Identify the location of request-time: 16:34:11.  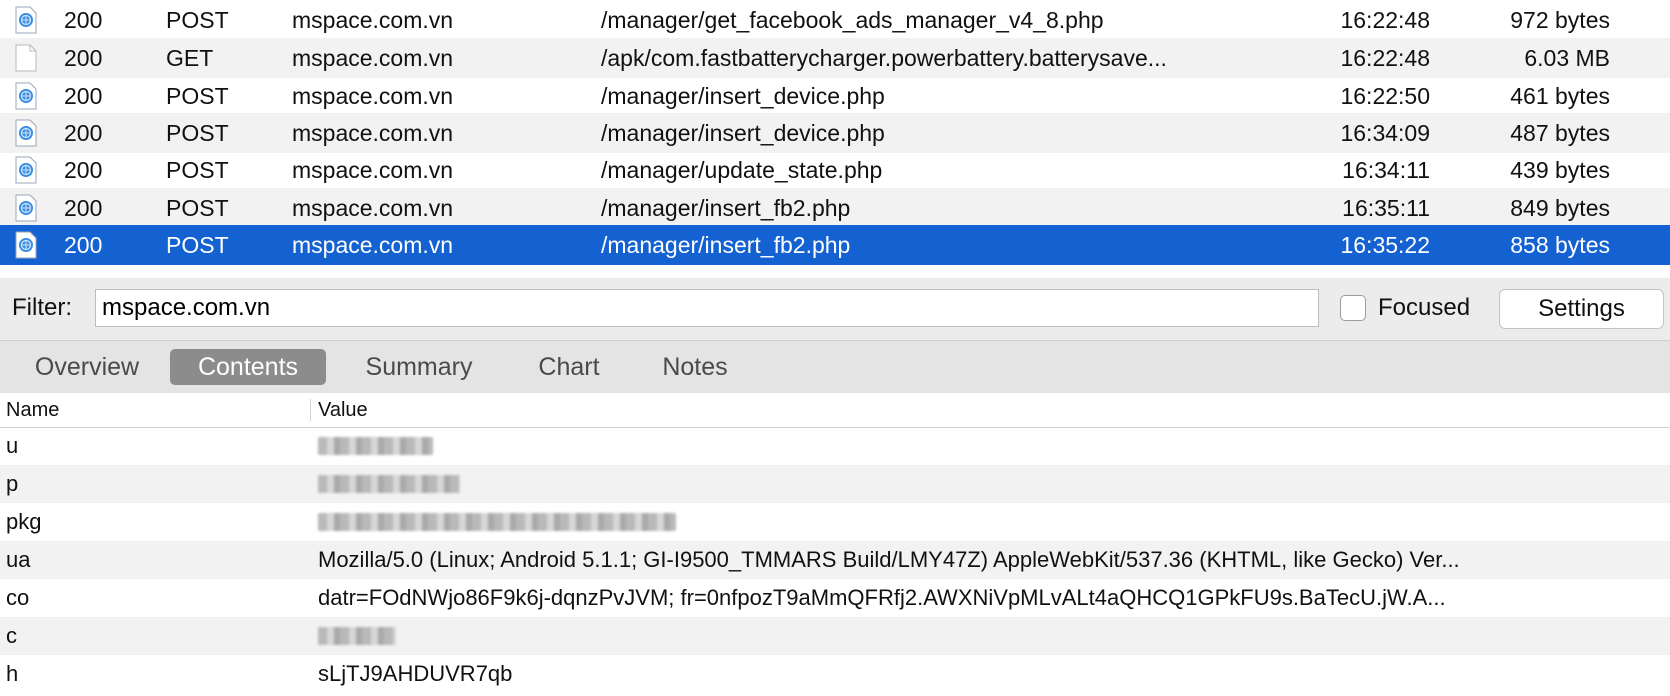
(1386, 170).